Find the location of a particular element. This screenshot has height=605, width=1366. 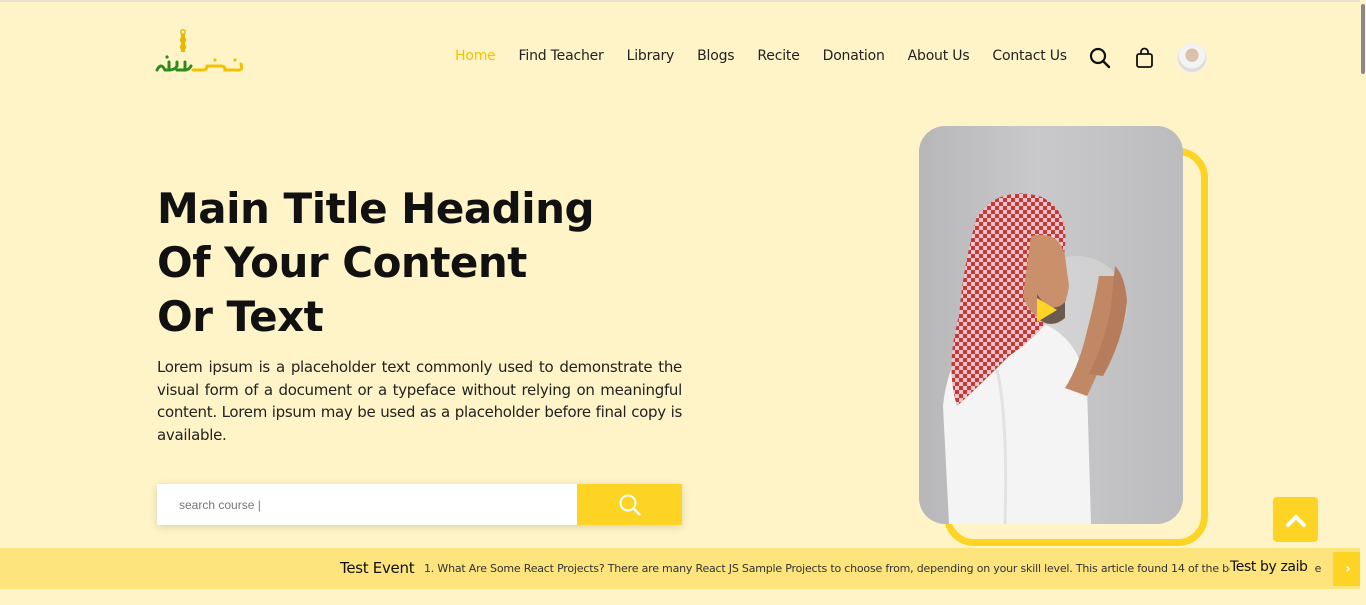

hero-video-thumbnail is located at coordinates (1051, 325).